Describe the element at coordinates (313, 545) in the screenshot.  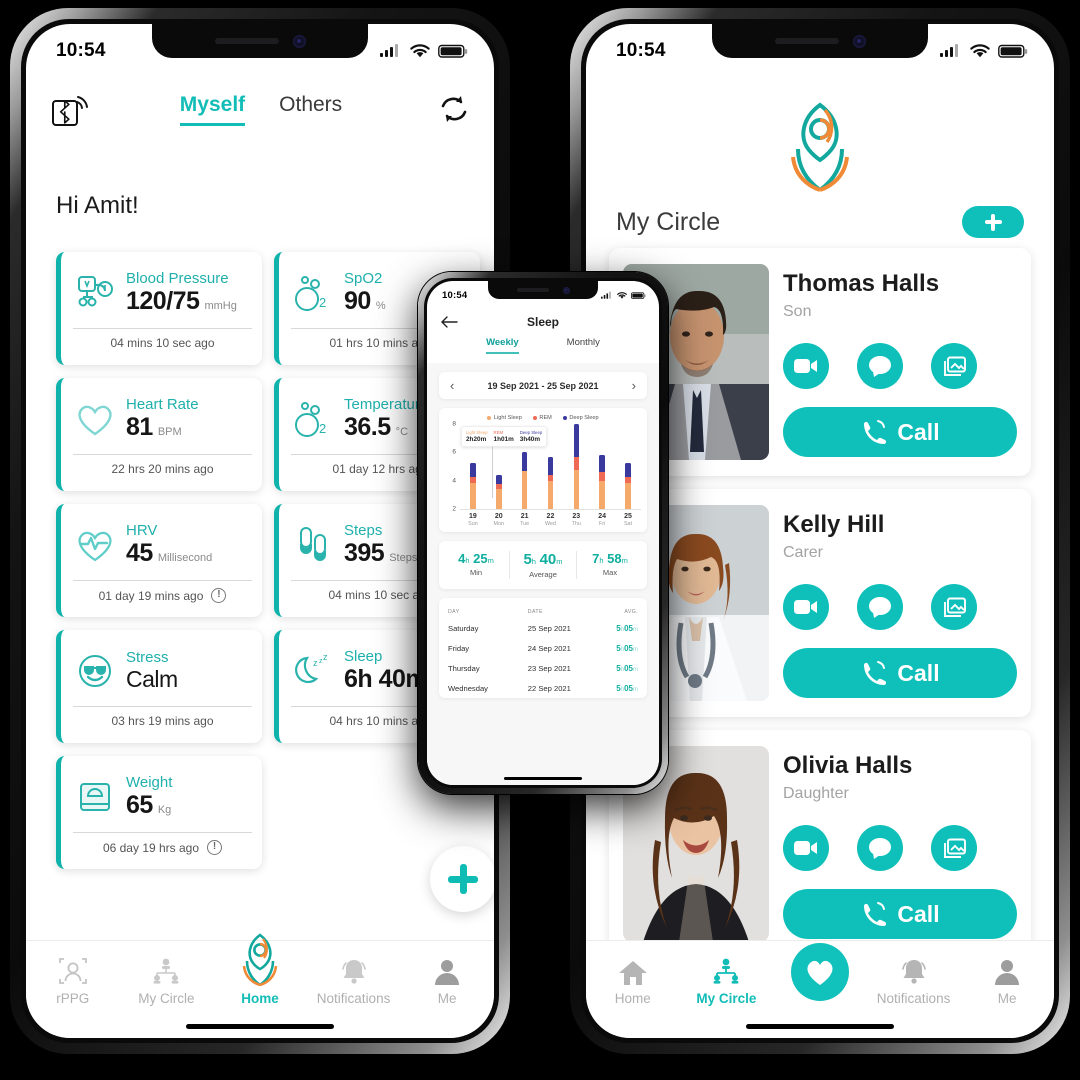
I see `steps-icon` at that location.